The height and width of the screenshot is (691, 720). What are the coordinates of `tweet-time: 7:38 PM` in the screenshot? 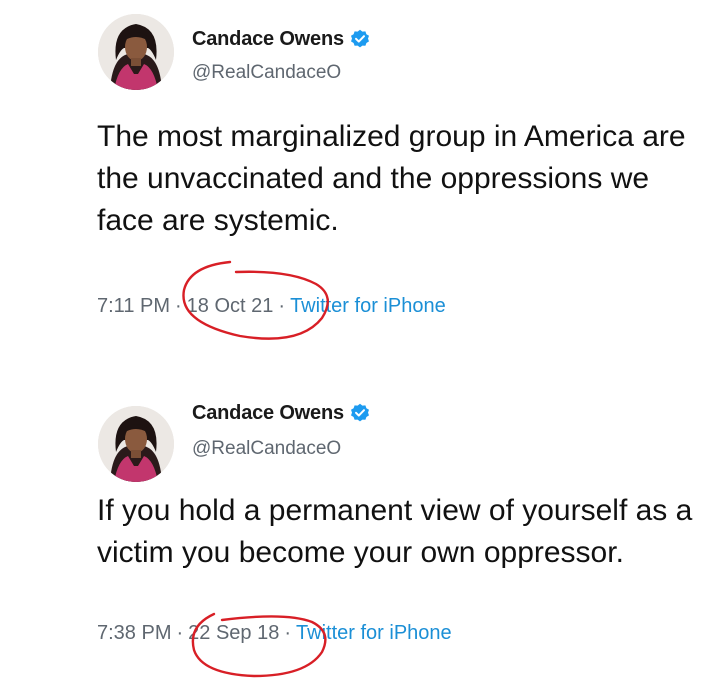 It's located at (134, 633).